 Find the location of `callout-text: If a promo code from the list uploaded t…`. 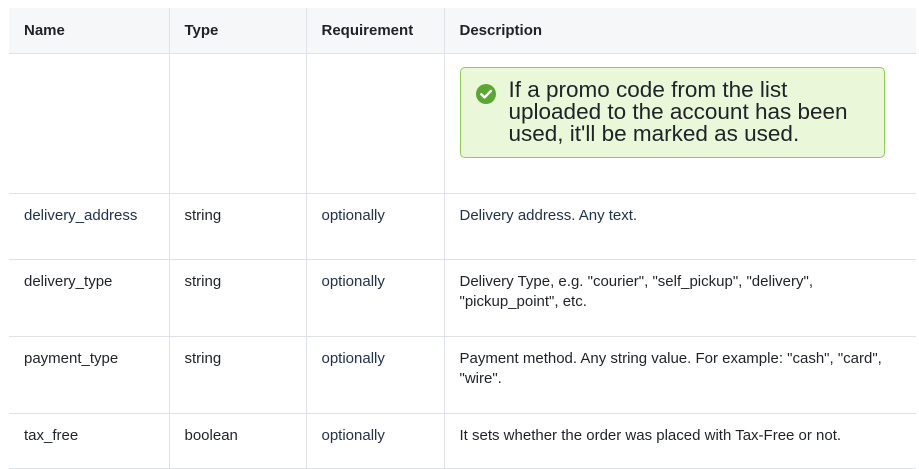

callout-text: If a promo code from the list uploaded t… is located at coordinates (678, 111).